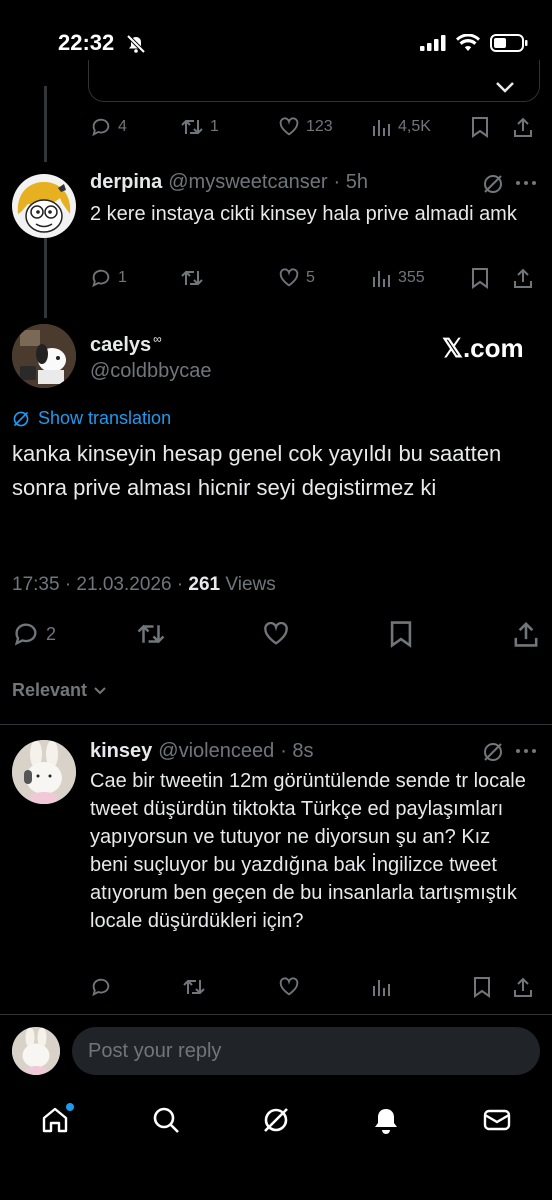  What do you see at coordinates (135, 278) in the screenshot?
I see `reply-button: 1` at bounding box center [135, 278].